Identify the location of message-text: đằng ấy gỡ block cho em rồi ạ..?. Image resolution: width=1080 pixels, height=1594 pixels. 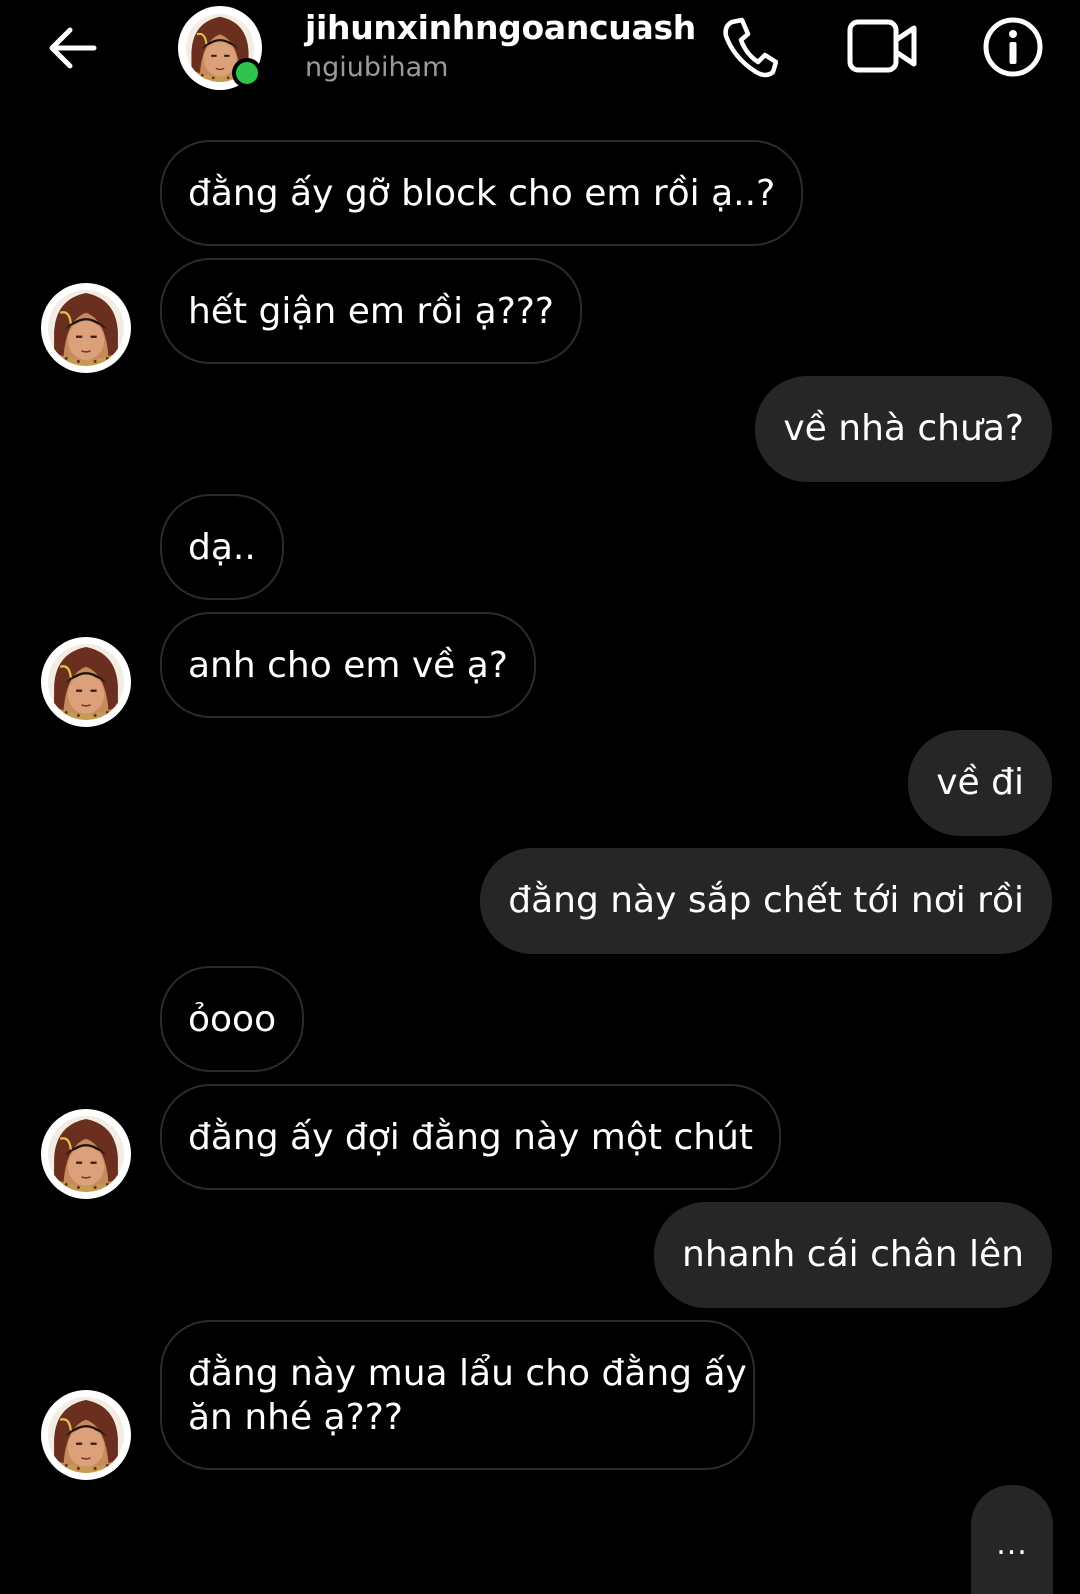
(482, 193).